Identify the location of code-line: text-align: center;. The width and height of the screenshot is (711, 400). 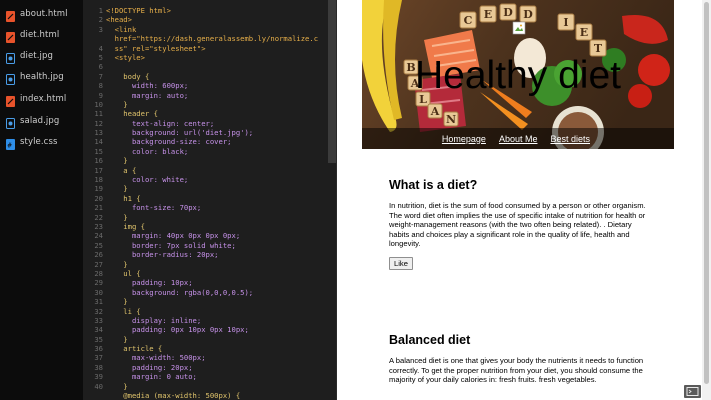
(160, 123).